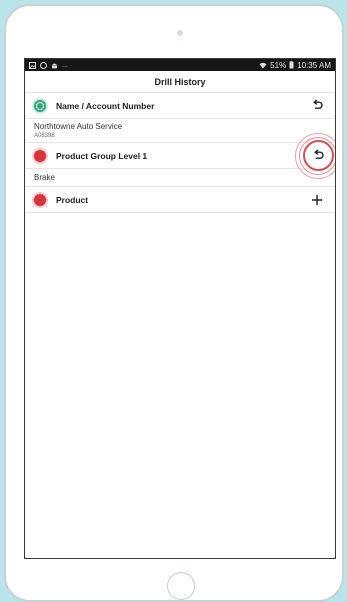  What do you see at coordinates (105, 105) in the screenshot?
I see `drill-level-label: Name / Account Number` at bounding box center [105, 105].